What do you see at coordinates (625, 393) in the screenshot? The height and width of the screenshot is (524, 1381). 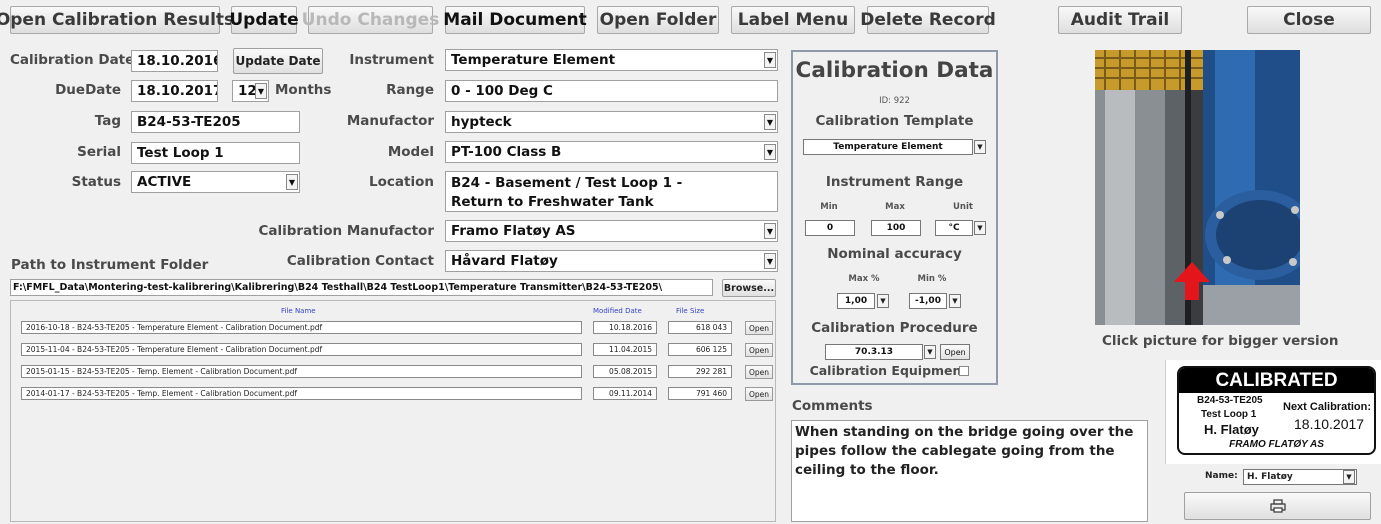 I see `modified-date-cell: 09.11.2014` at bounding box center [625, 393].